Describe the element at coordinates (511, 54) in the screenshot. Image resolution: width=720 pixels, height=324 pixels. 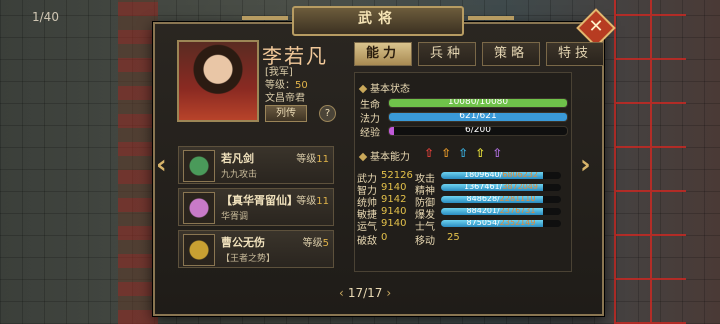
I see `tab-strategy: 策略` at that location.